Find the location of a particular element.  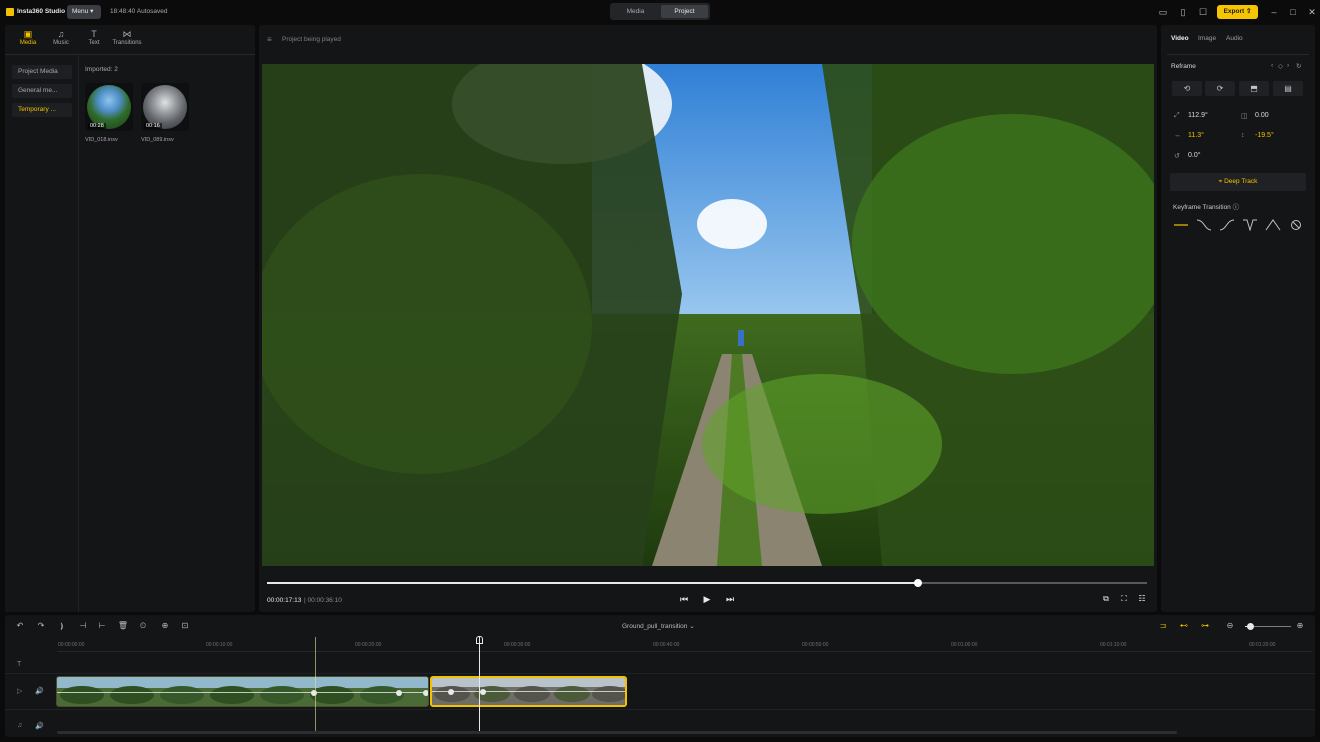

magnet-icon: ⊐ is located at coordinates (1163, 626).